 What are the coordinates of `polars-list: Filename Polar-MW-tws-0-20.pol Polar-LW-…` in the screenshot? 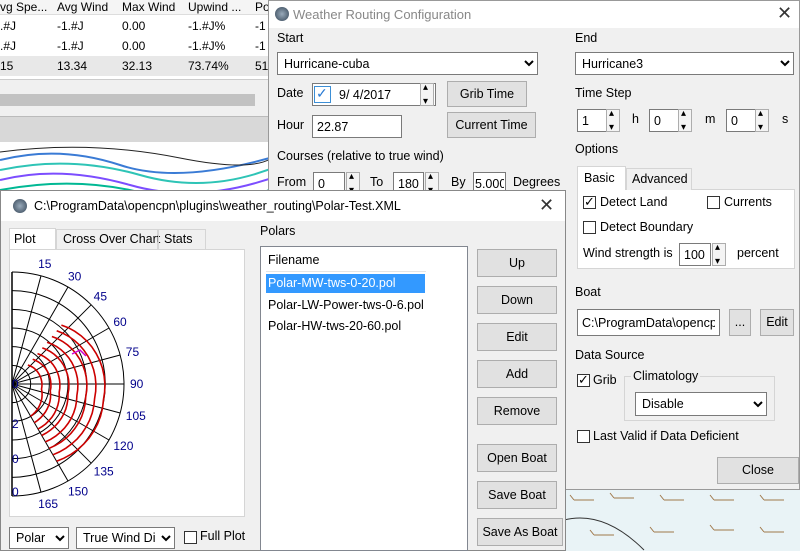 It's located at (364, 398).